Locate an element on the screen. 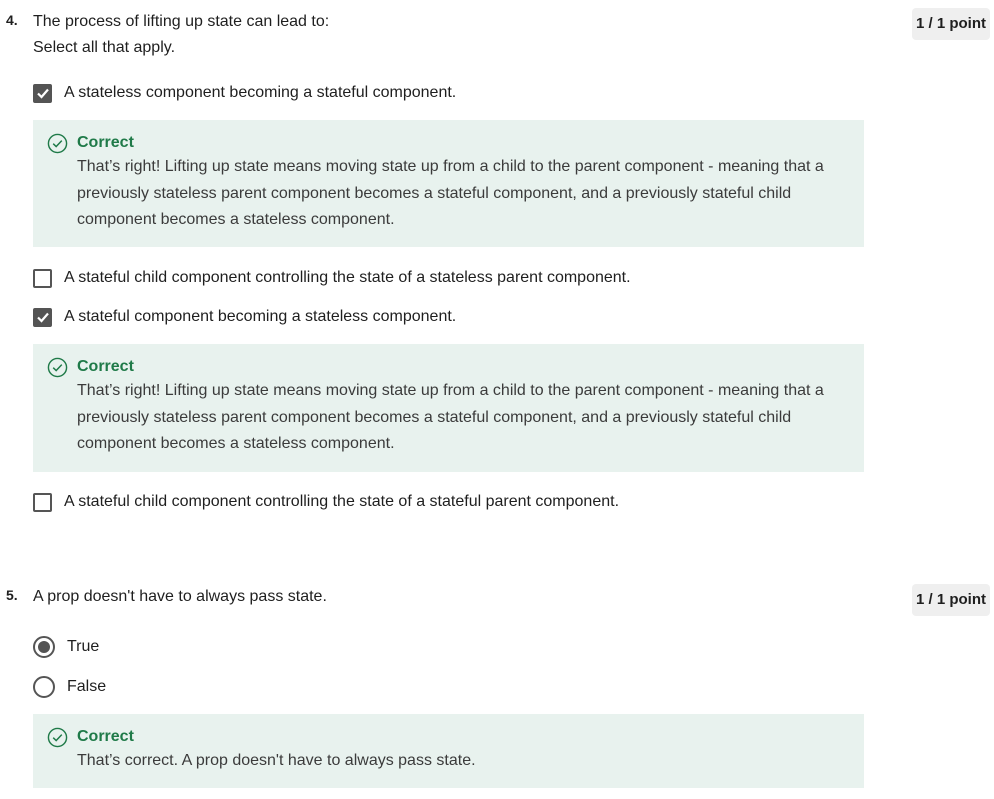  option-radio-true: True is located at coordinates (66, 647).